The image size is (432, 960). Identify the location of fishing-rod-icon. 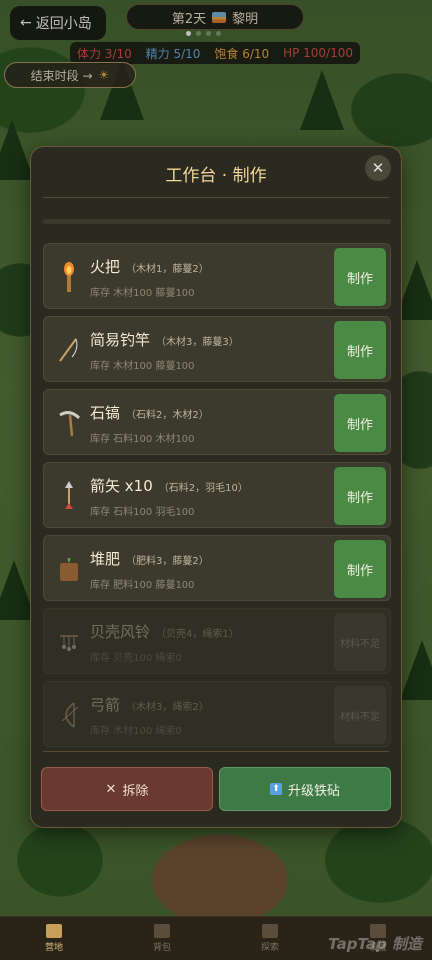
(69, 350).